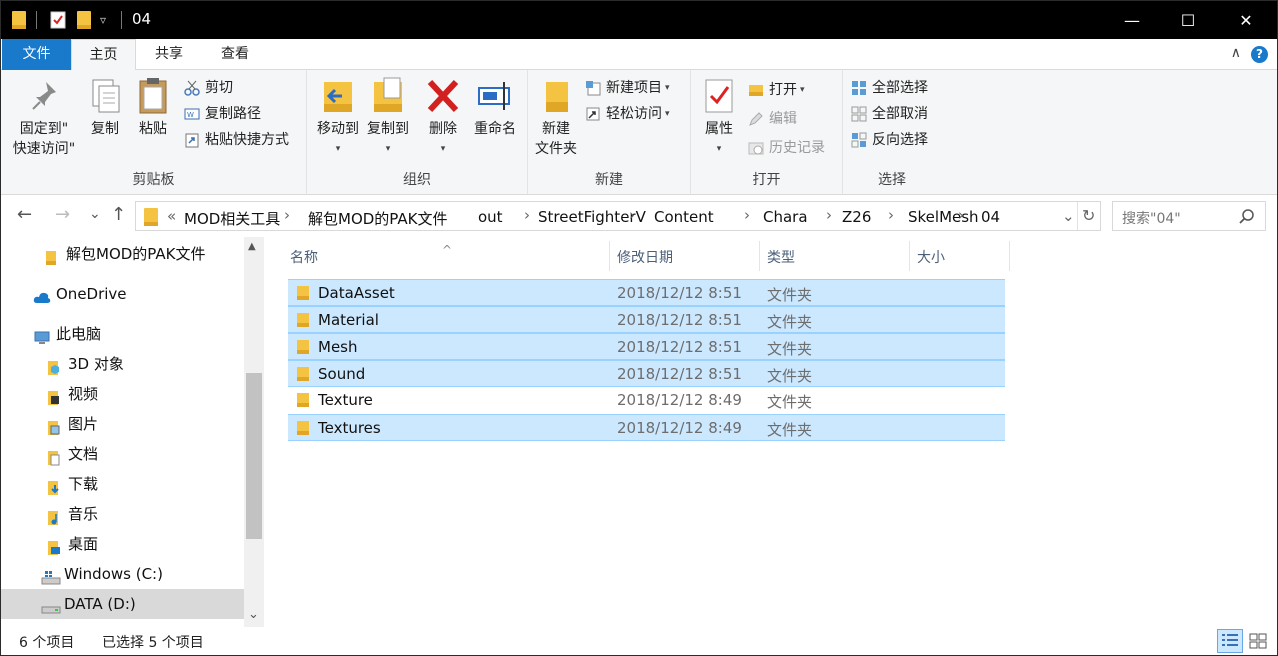  Describe the element at coordinates (252, 246) in the screenshot. I see `scroll-up-icon: ▲` at that location.